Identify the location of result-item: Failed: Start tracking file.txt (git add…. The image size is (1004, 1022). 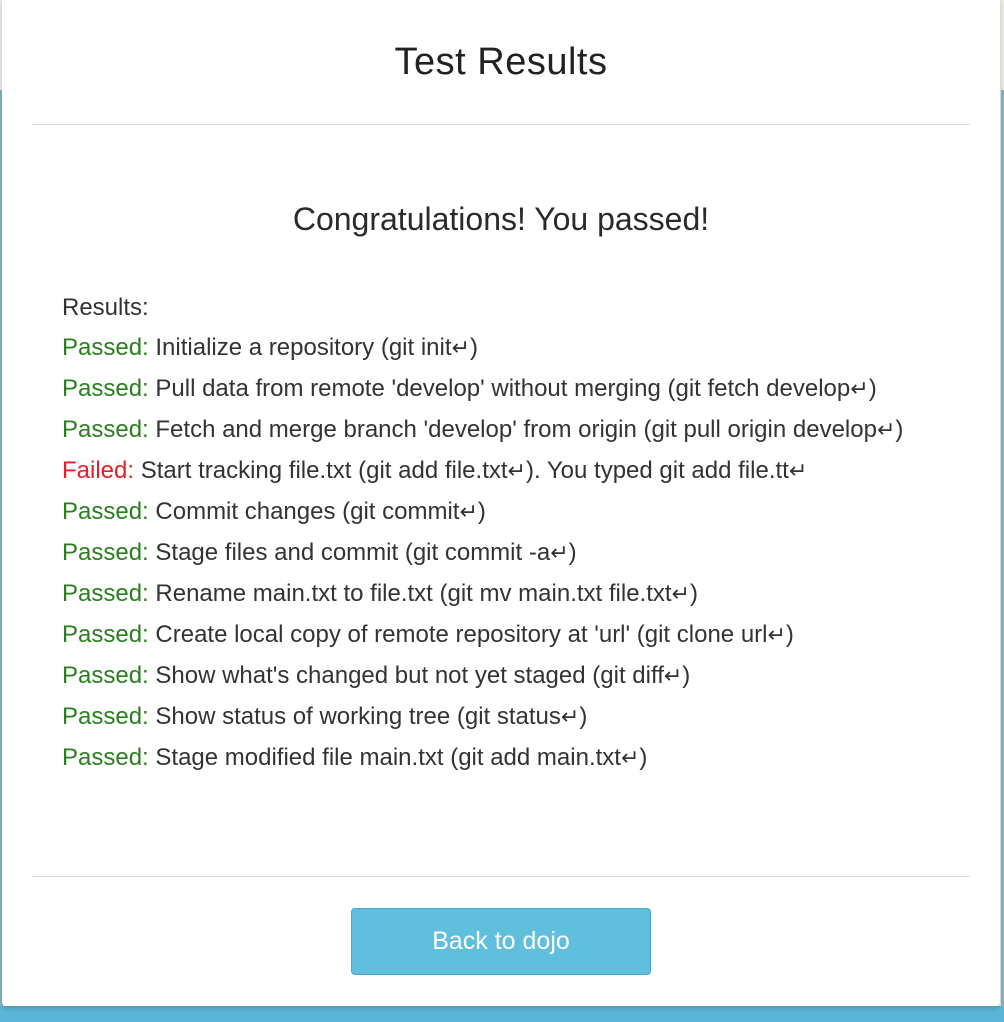
(501, 471).